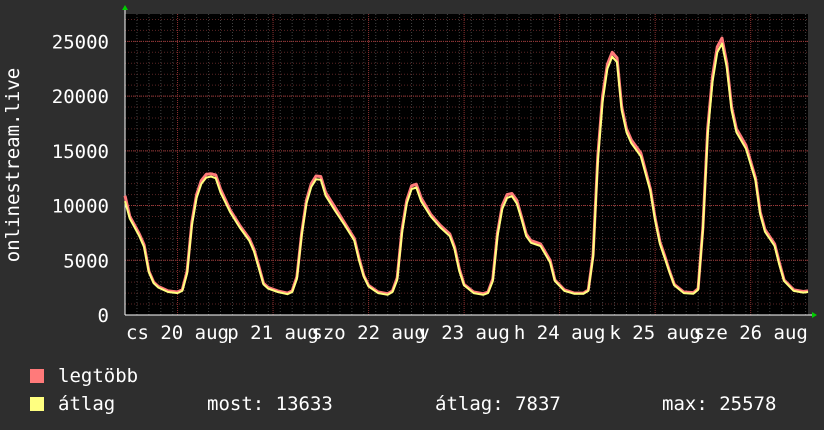  Describe the element at coordinates (87, 404) in the screenshot. I see `legend-label-avg: átlag` at that location.